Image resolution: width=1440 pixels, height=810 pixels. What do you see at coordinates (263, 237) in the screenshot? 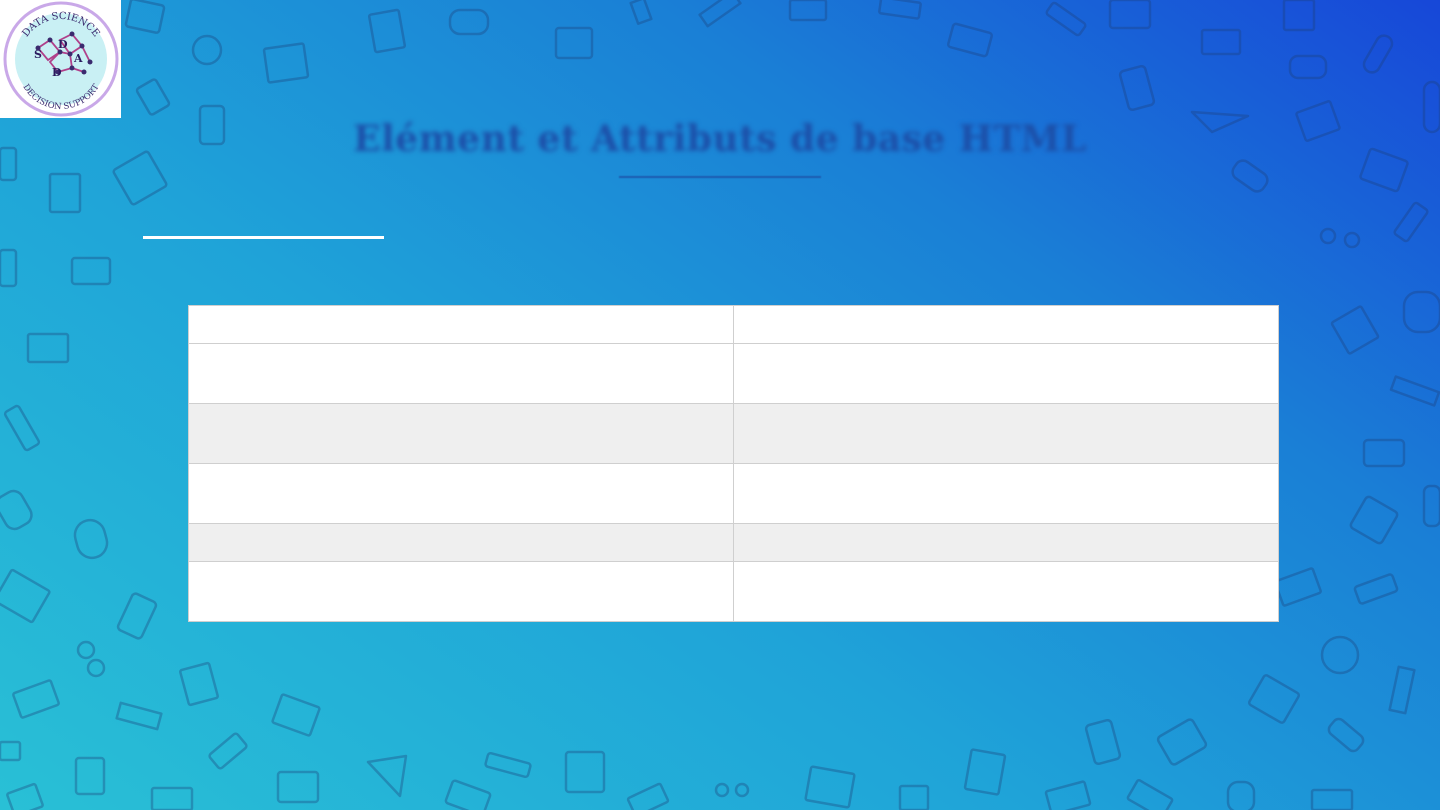
I see `accent-line` at bounding box center [263, 237].